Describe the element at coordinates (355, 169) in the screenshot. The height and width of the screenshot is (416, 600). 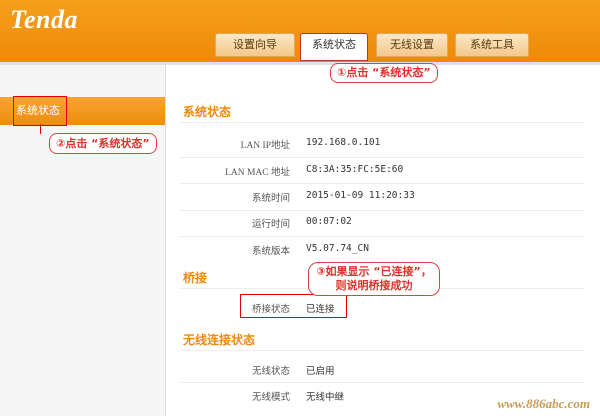
I see `lan-mac-value: C8:3A:35:FC:5E:60` at that location.